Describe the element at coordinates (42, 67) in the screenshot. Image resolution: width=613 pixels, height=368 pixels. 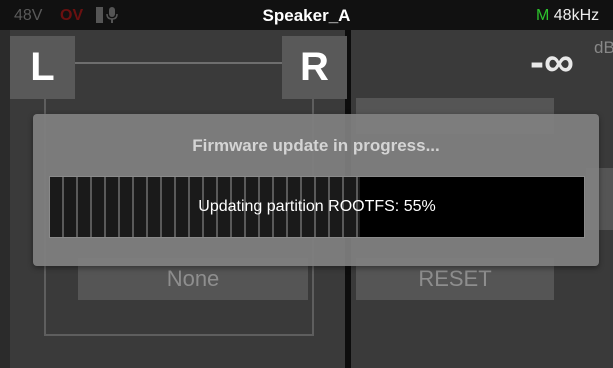
I see `left-channel-button: L` at that location.